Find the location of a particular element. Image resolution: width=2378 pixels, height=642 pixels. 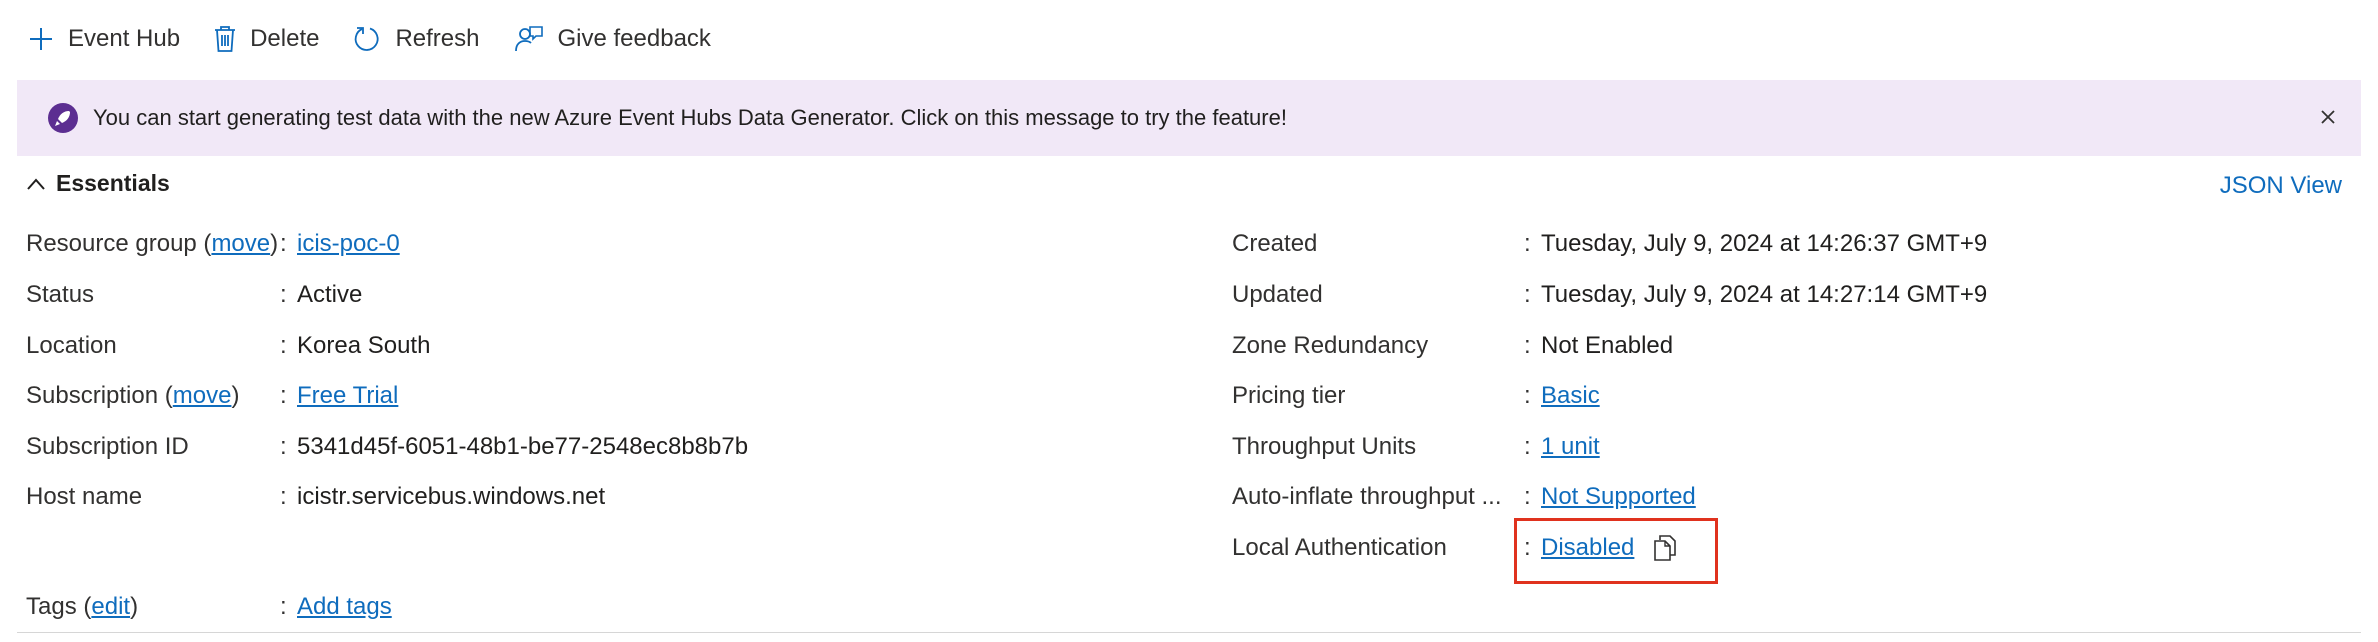

tags-row: Tags (edit) : Add tags is located at coordinates (209, 607).